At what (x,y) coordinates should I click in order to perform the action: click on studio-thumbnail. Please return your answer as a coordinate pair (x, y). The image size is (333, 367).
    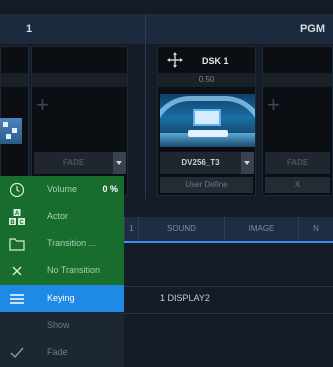
    Looking at the image, I should click on (207, 120).